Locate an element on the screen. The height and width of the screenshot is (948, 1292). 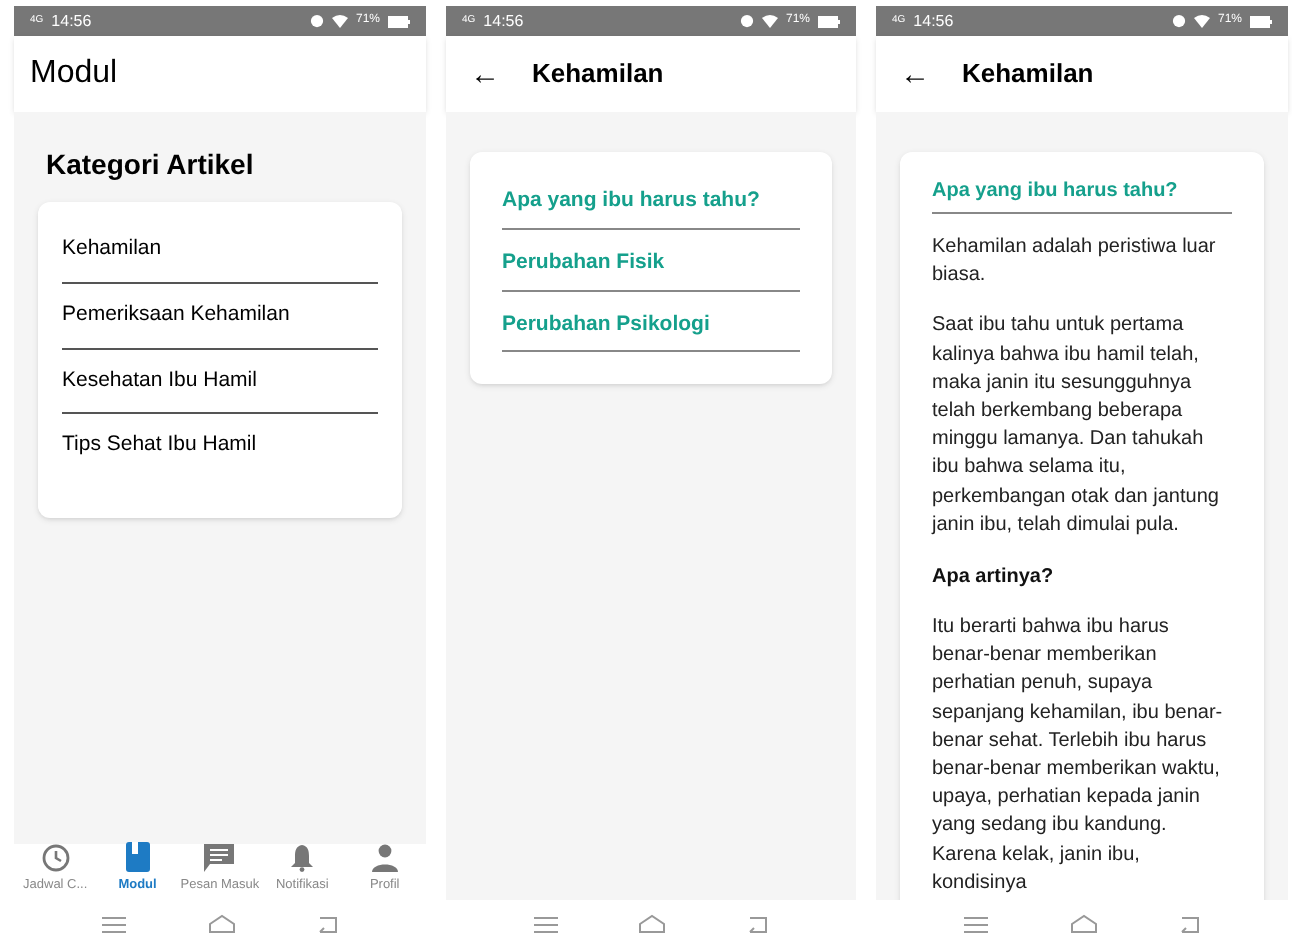
category-item: Kesehatan Ibu Hamil is located at coordinates (220, 382).